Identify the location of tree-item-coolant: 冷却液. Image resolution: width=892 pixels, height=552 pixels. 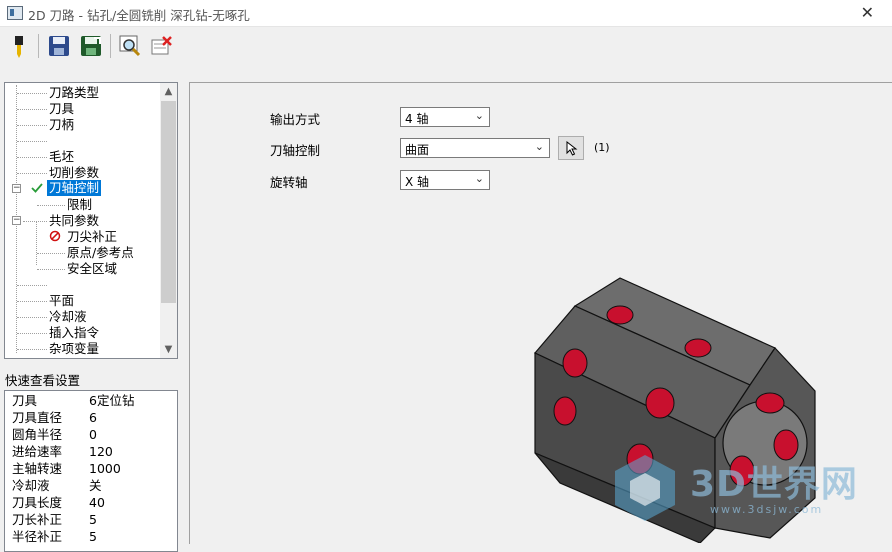
(68, 317).